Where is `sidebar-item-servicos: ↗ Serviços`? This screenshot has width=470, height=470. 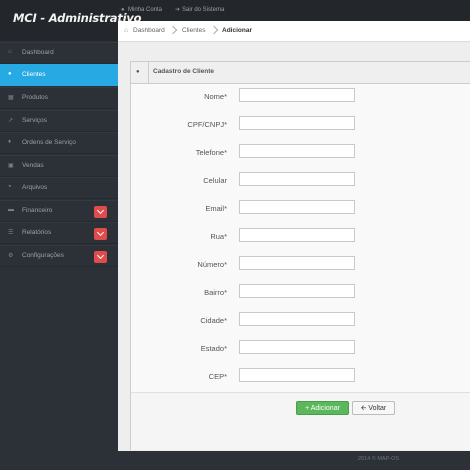 sidebar-item-servicos: ↗ Serviços is located at coordinates (59, 121).